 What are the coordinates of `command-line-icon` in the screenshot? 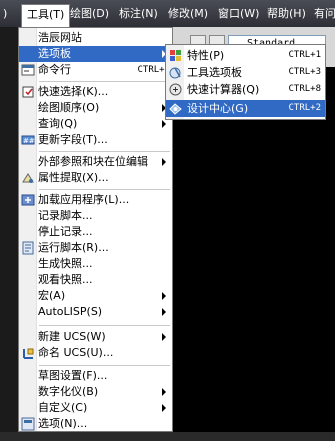 It's located at (28, 70).